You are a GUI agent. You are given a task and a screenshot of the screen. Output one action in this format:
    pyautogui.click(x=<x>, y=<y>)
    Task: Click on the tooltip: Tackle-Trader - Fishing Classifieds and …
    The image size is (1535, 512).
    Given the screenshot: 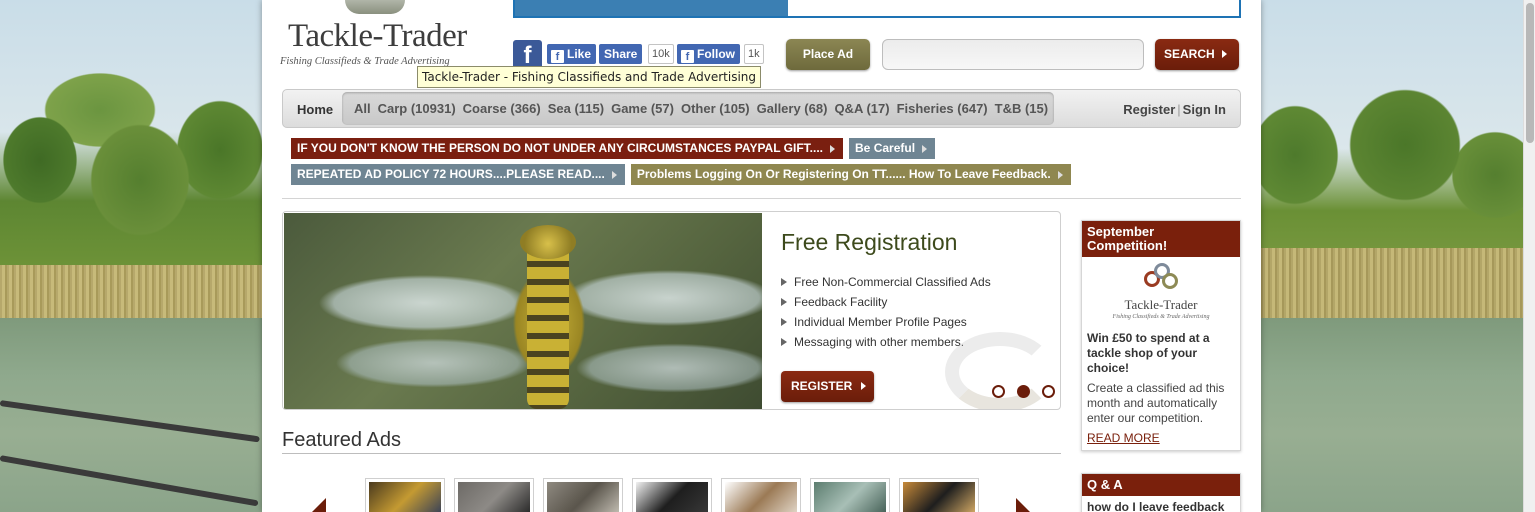 What is the action you would take?
    pyautogui.click(x=589, y=77)
    